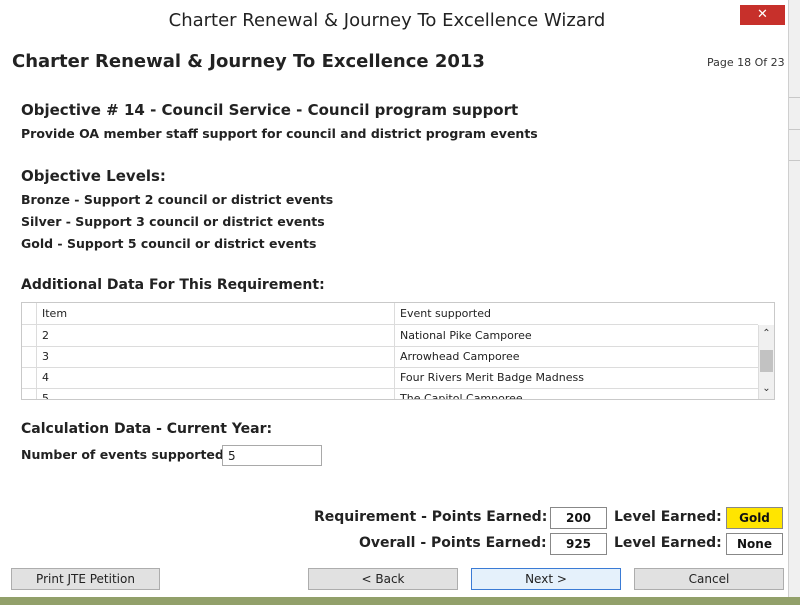  What do you see at coordinates (390, 336) in the screenshot?
I see `table-row: 2 National Pike Camporee` at bounding box center [390, 336].